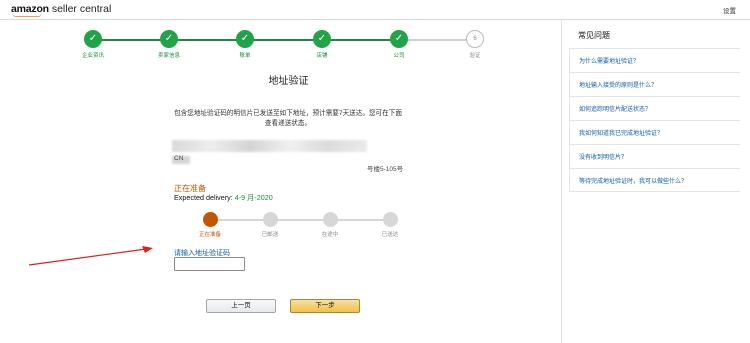 This screenshot has height=343, width=750. I want to click on step-label: 验证, so click(475, 56).